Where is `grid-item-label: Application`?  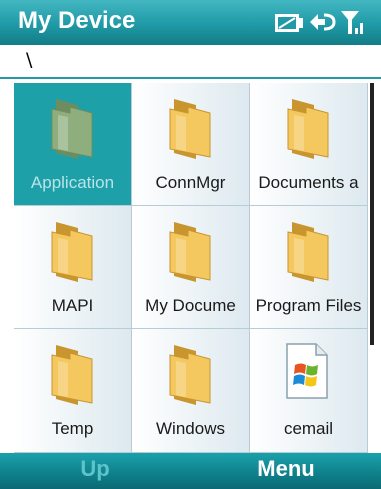 grid-item-label: Application is located at coordinates (72, 182).